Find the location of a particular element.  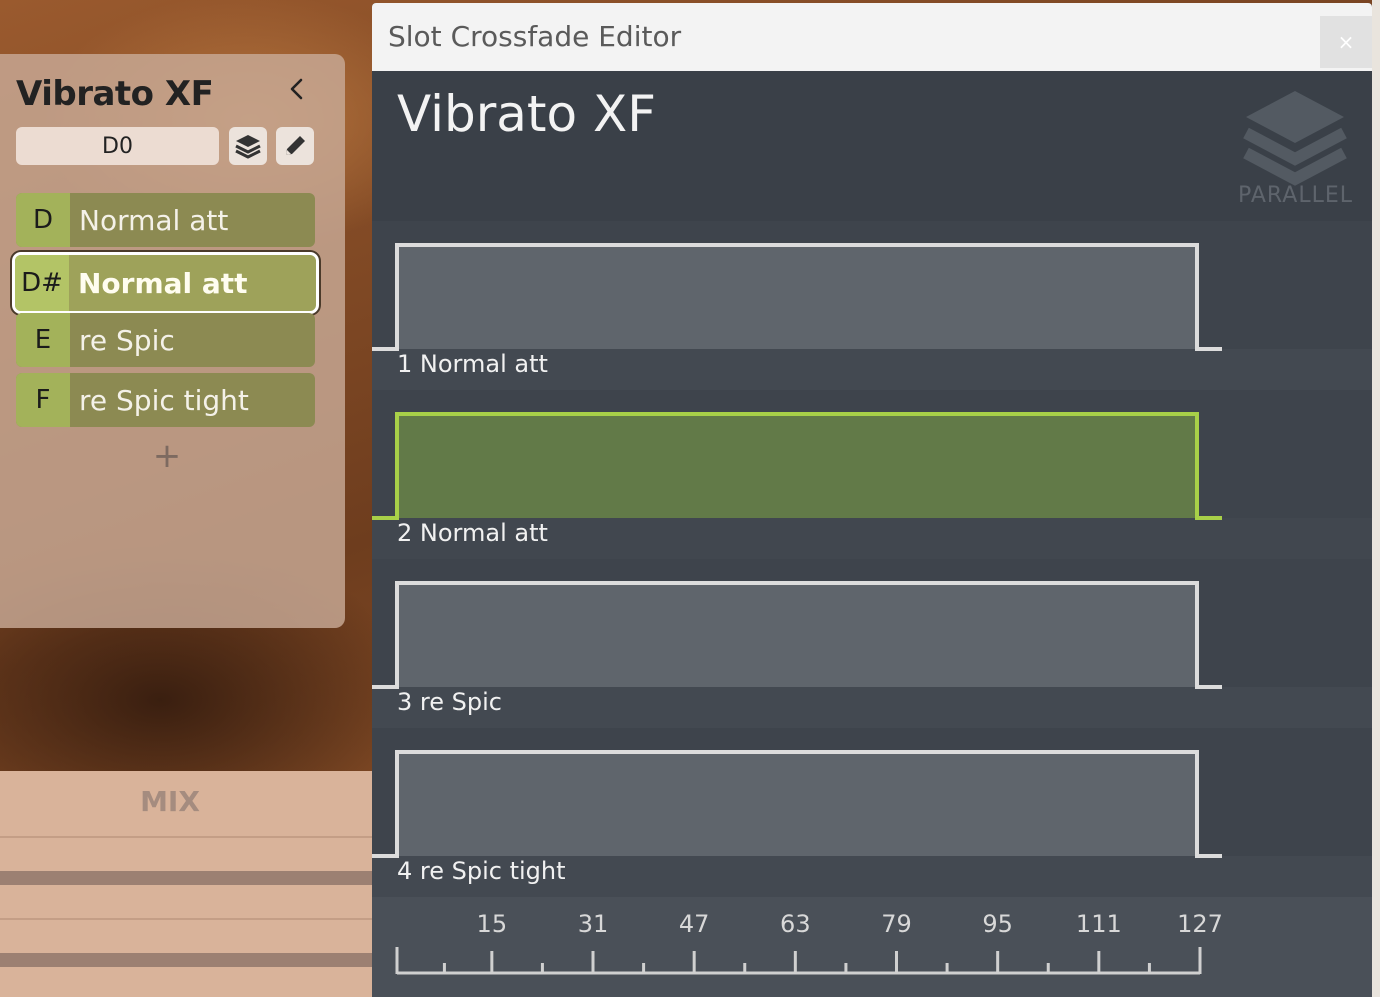

layers-icon is located at coordinates (248, 147).